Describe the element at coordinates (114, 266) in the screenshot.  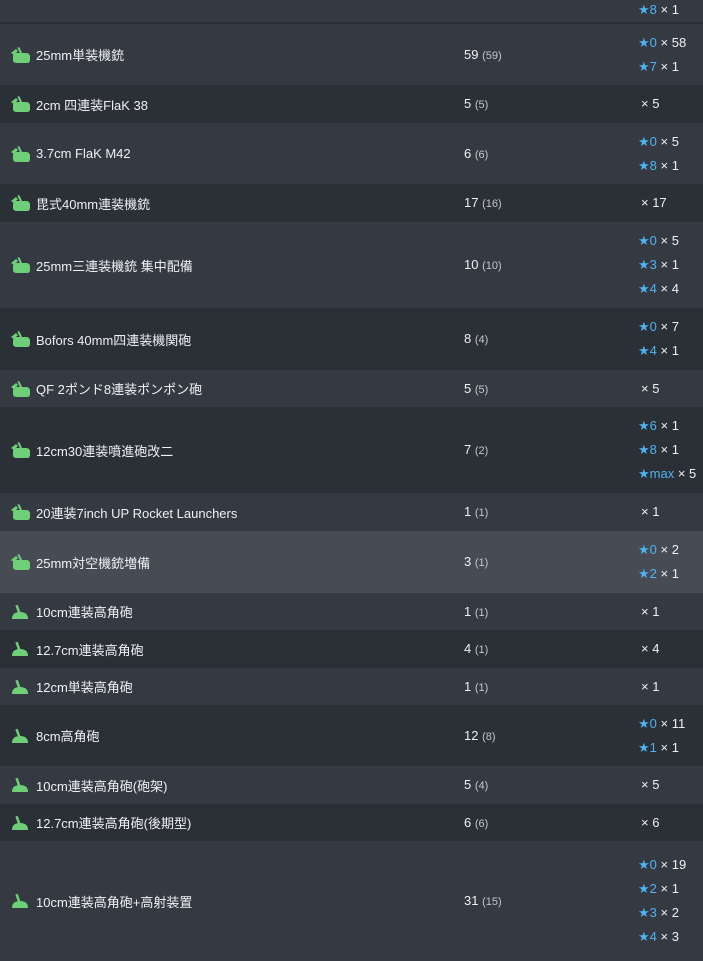
I see `equipment-name: 25mm三連装機銃 集中配備` at that location.